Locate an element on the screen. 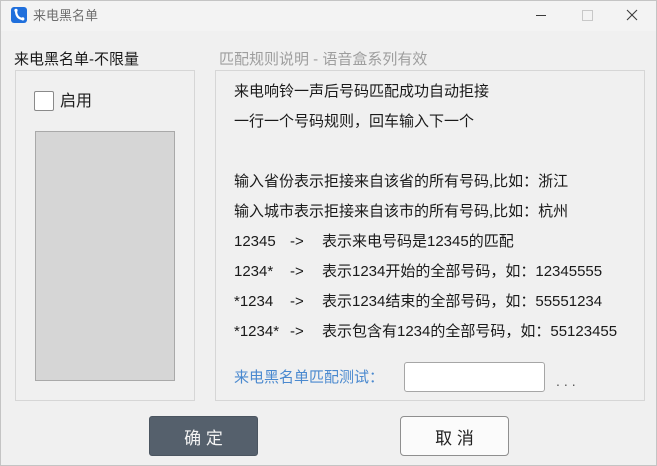 The width and height of the screenshot is (657, 466). blacklist-heading: 来电黑名单-不限量 is located at coordinates (76, 59).